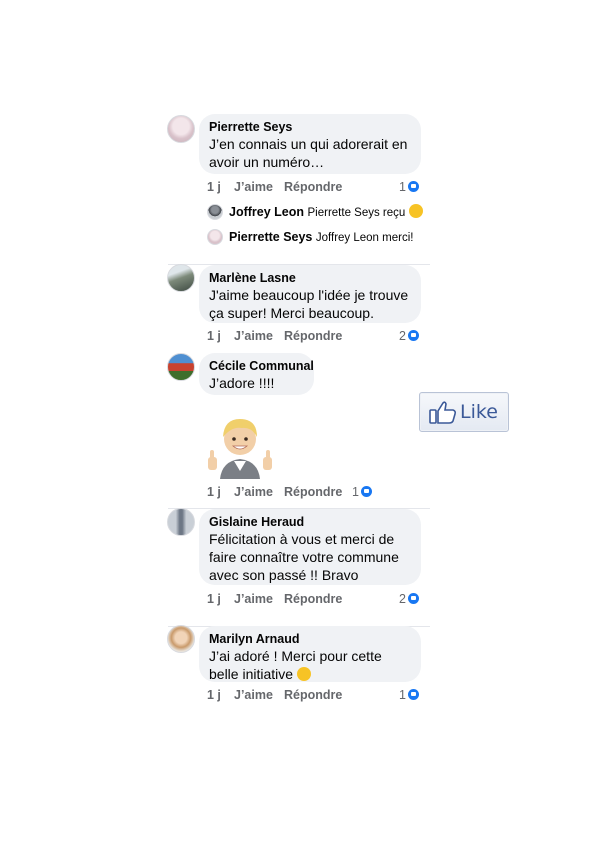 Image resolution: width=595 pixels, height=842 pixels. What do you see at coordinates (303, 674) in the screenshot?
I see `kissing-heart-emoji-icon` at bounding box center [303, 674].